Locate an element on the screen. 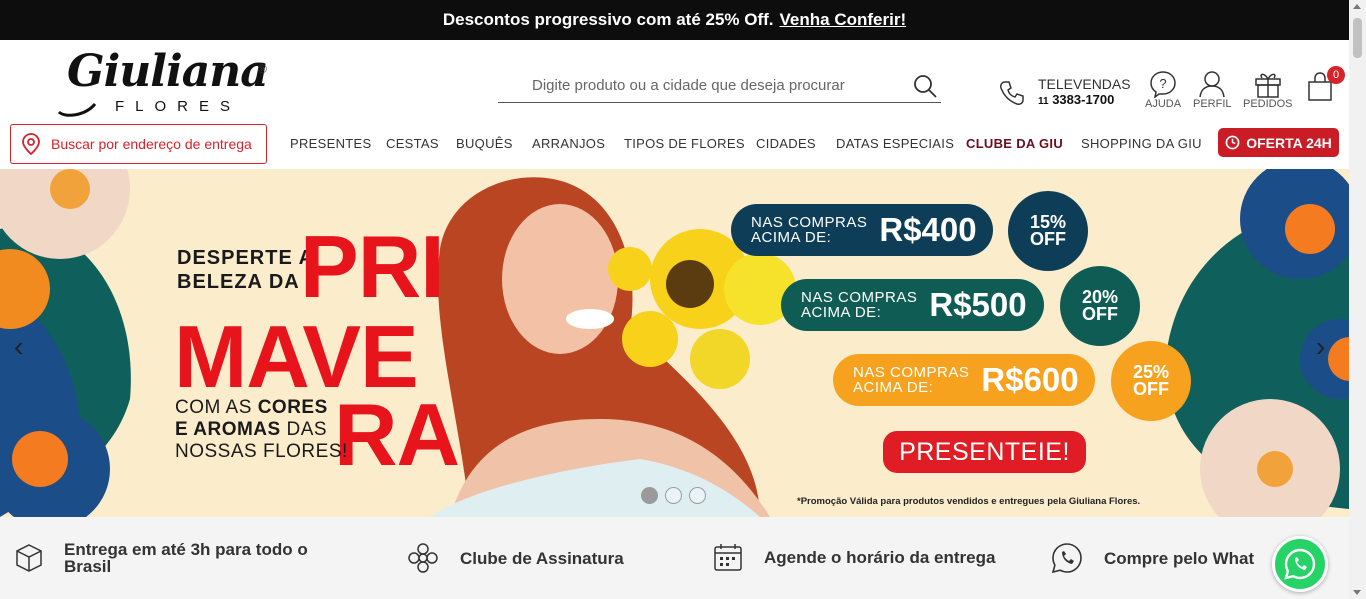 The image size is (1366, 599). scroll-down-icon is located at coordinates (1357, 592).